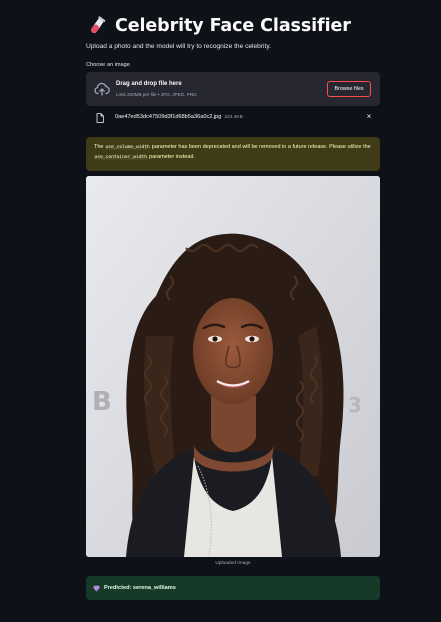  Describe the element at coordinates (98, 25) in the screenshot. I see `test-tube-icon` at that location.